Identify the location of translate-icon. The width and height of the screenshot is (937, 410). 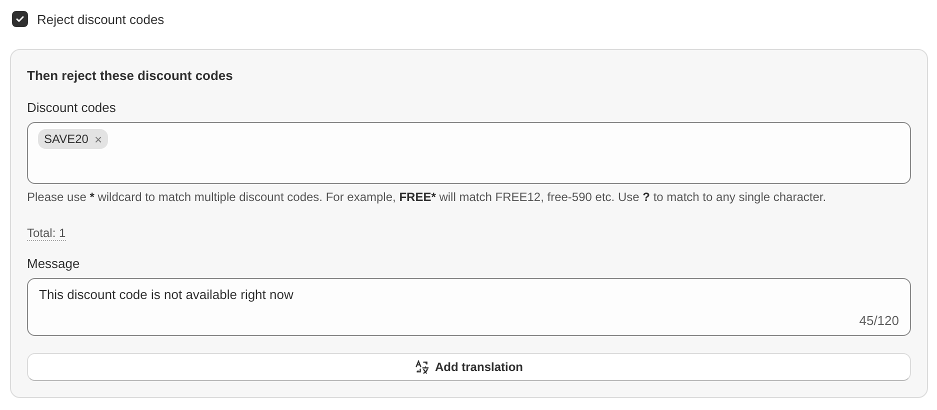
(421, 367).